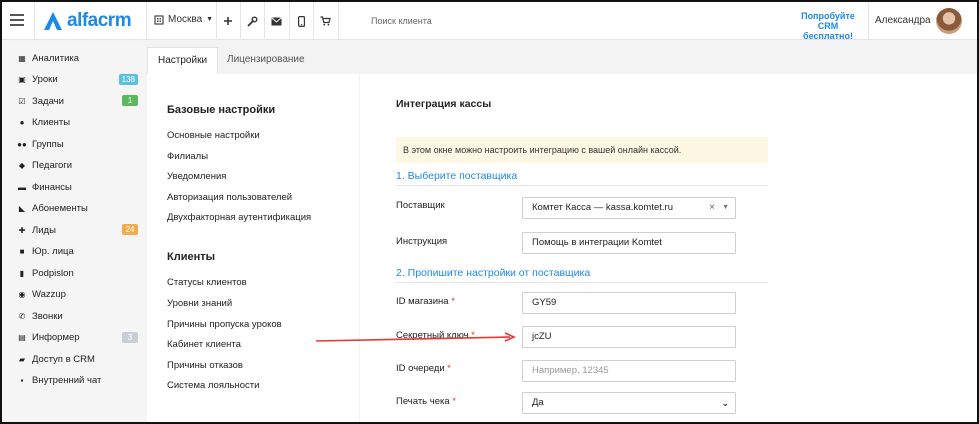 The height and width of the screenshot is (424, 979). I want to click on sidebar-item: ✚ Лиды 24, so click(77, 230).